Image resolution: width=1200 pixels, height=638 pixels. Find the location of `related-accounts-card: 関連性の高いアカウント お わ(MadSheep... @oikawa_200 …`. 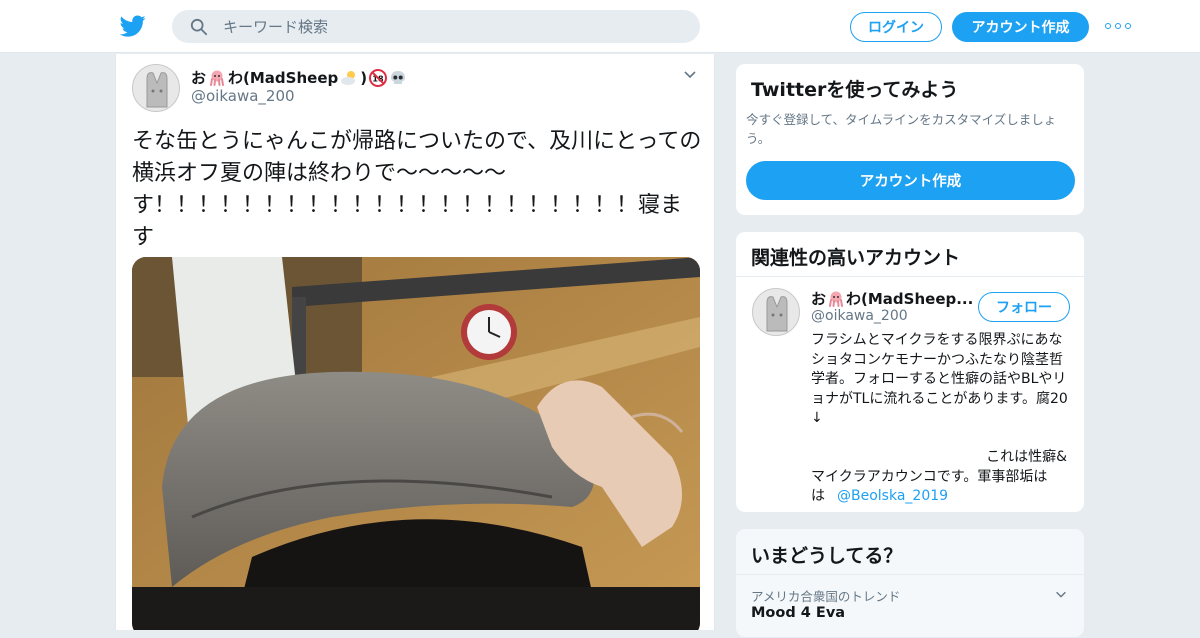

related-accounts-card: 関連性の高いアカウント お わ(MadSheep... @oikawa_200 … is located at coordinates (910, 372).